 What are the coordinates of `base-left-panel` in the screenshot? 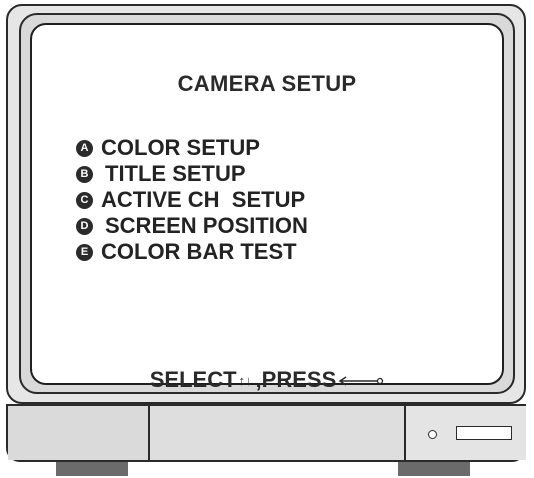 It's located at (79, 433).